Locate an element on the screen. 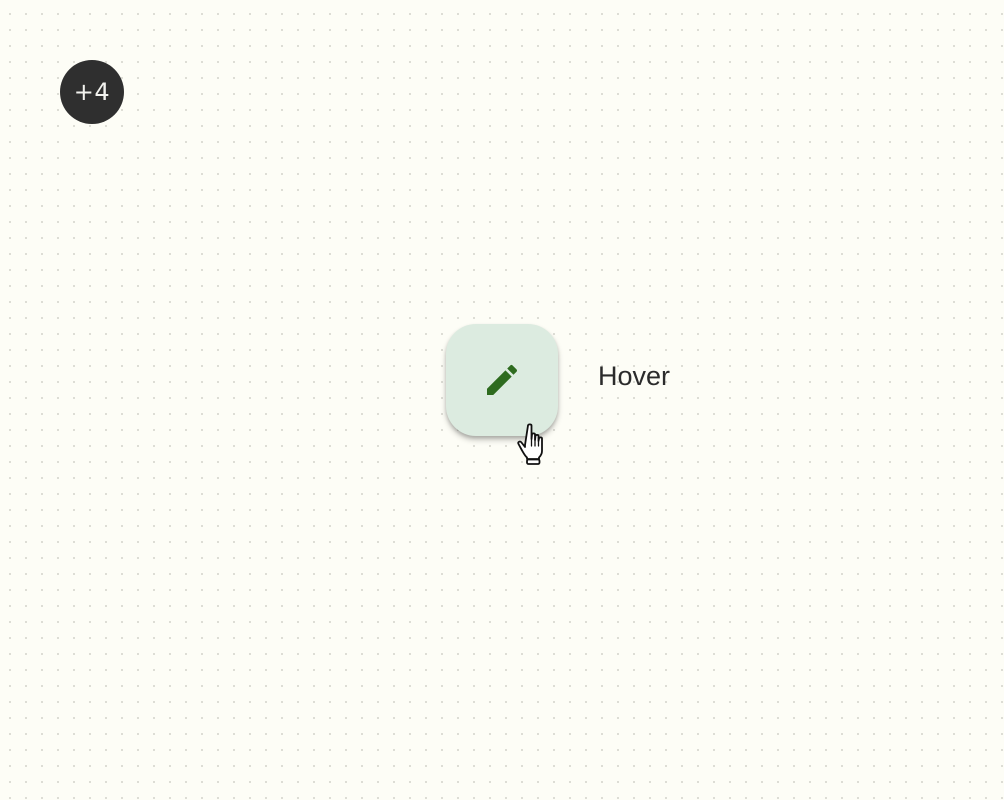 Image resolution: width=1004 pixels, height=800 pixels. pencil-icon is located at coordinates (502, 379).